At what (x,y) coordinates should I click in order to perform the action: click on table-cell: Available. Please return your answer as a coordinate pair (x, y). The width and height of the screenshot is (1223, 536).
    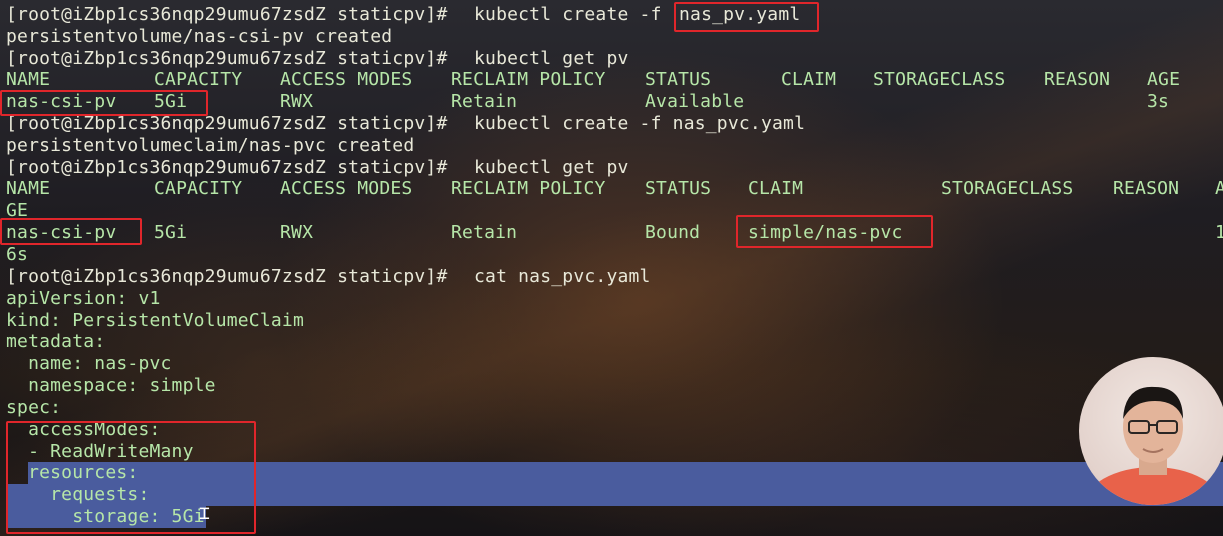
    Looking at the image, I should click on (695, 101).